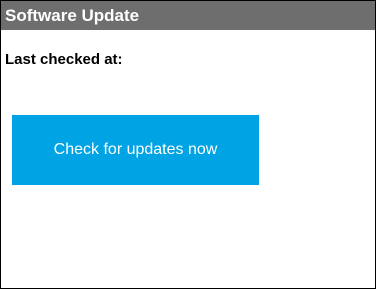  I want to click on window-title: Software Update, so click(188, 15).